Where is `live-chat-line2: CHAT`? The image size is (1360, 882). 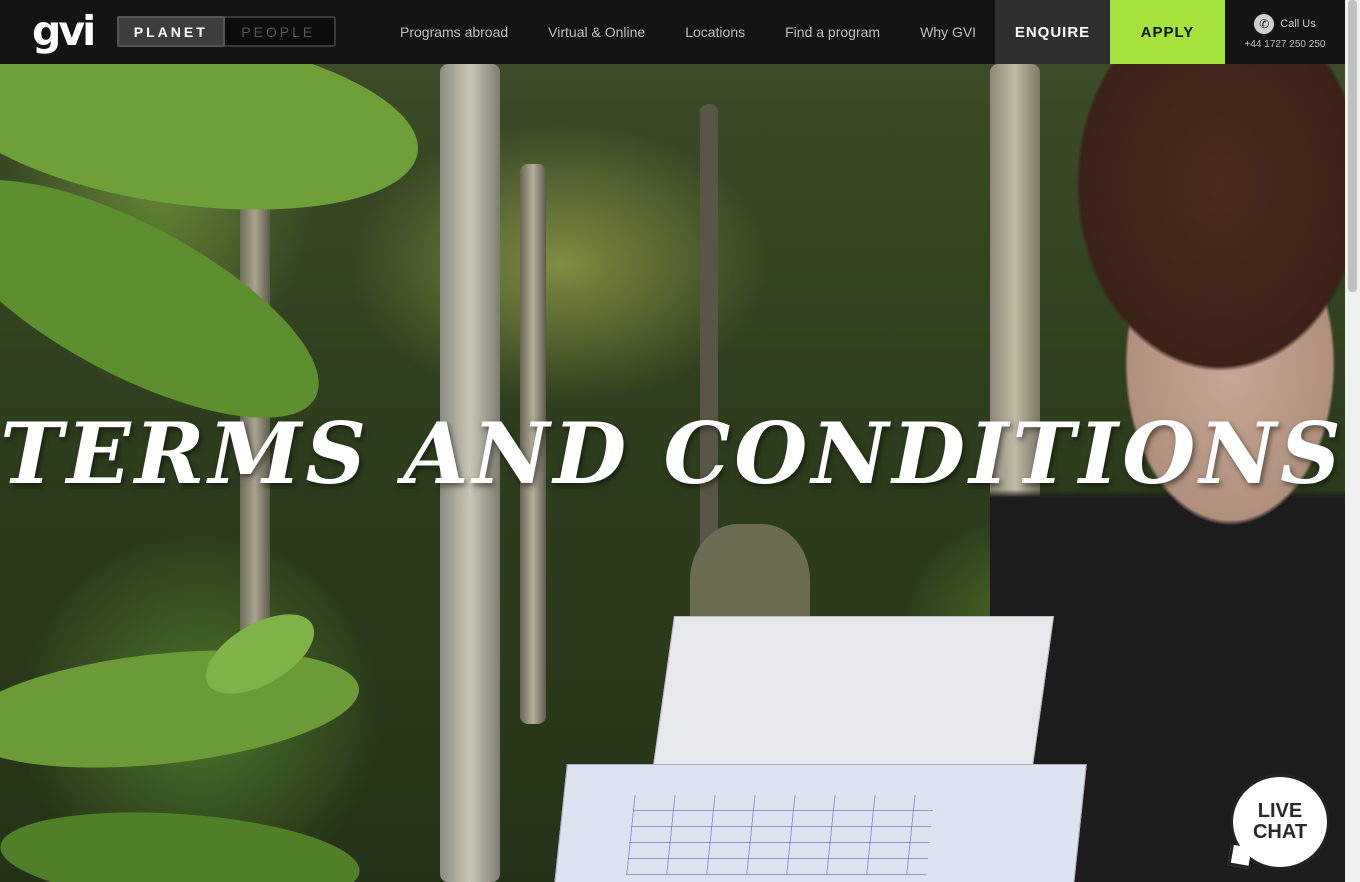
live-chat-line2: CHAT is located at coordinates (1280, 832).